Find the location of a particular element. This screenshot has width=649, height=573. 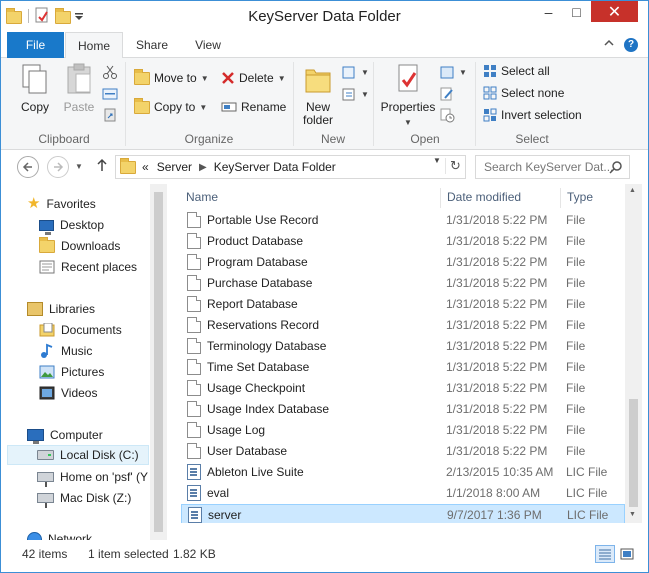

file-row: Product Database 1/31/2018 5:22 PM File is located at coordinates (403, 241).